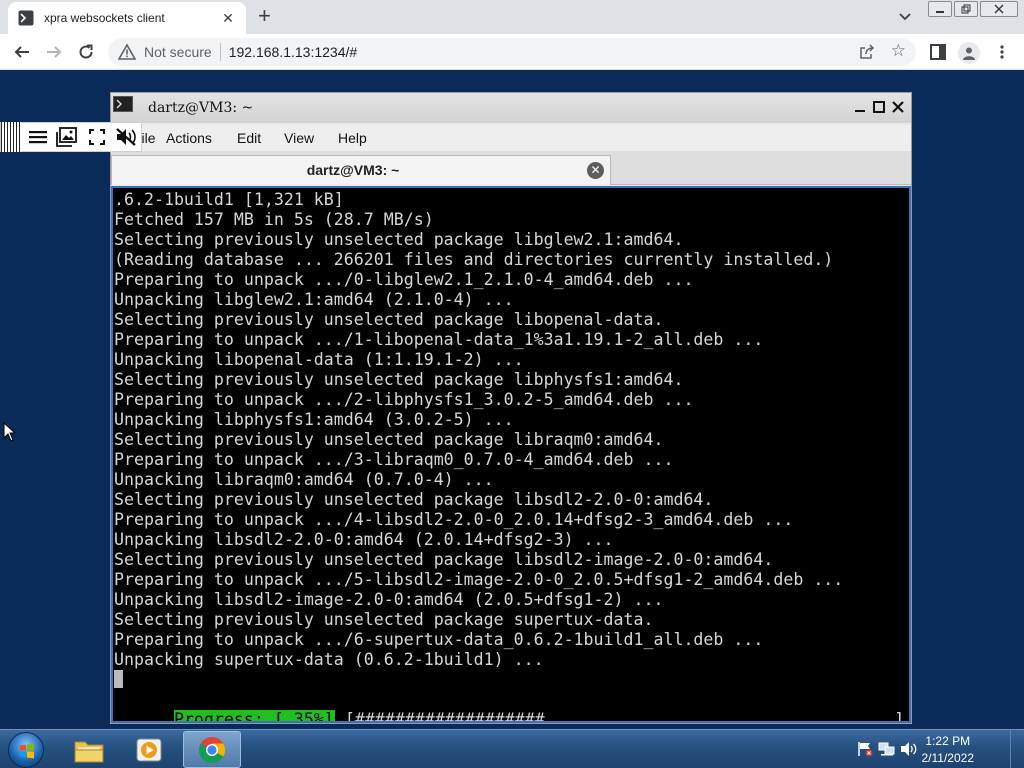 The image size is (1024, 768). What do you see at coordinates (512, 748) in the screenshot?
I see `windows-taskbar: 1:22 PM 2/11/2022` at bounding box center [512, 748].